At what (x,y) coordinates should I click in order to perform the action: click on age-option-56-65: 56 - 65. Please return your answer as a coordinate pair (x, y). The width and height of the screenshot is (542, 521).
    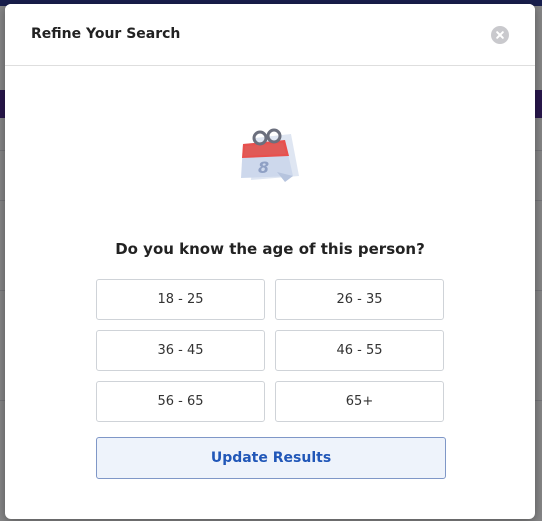
    Looking at the image, I should click on (180, 401).